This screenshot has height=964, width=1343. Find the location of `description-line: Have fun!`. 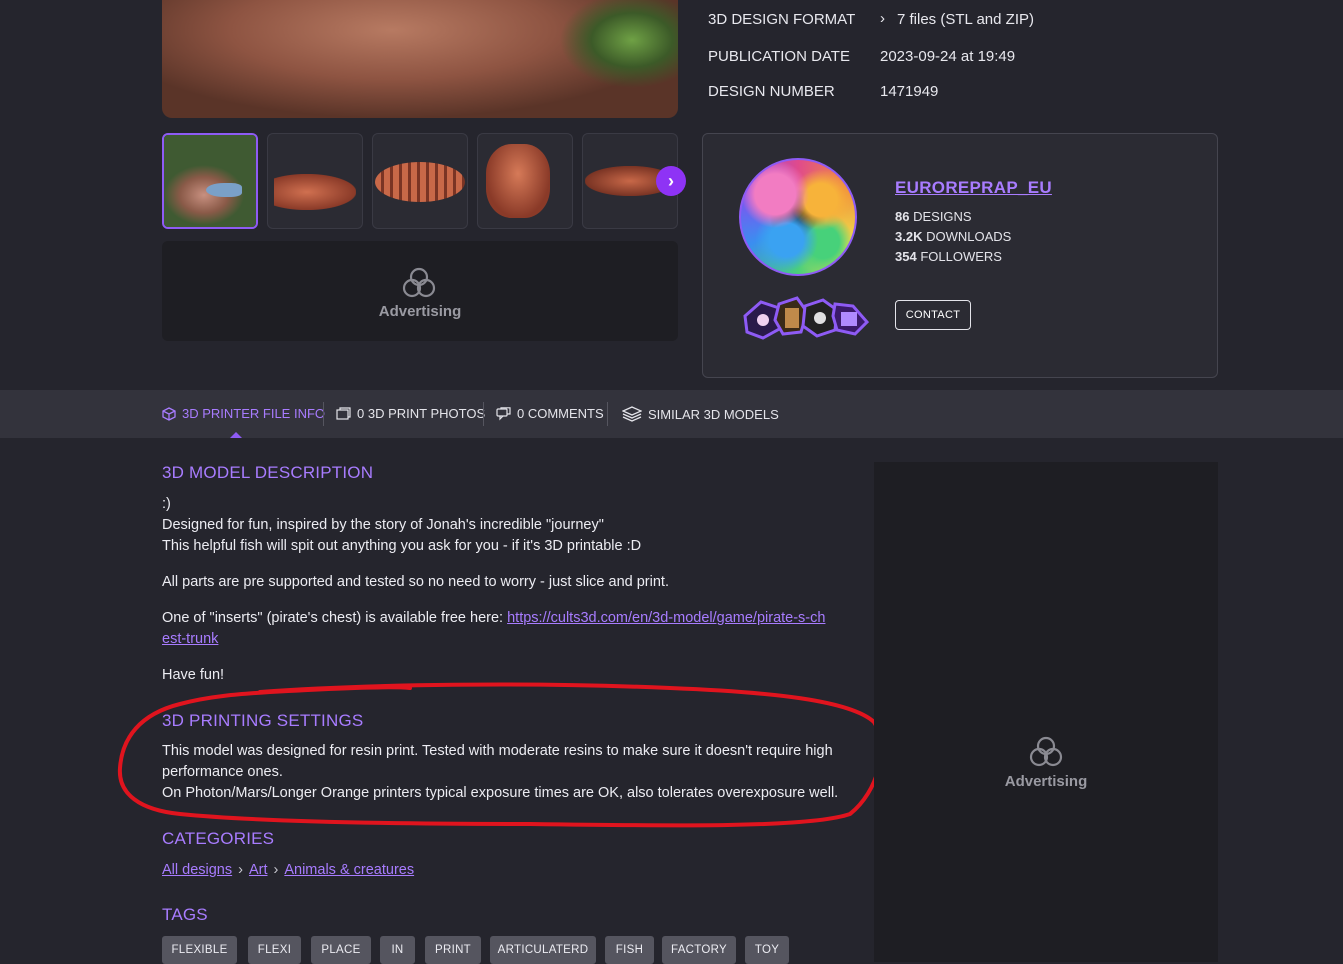

description-line: Have fun! is located at coordinates (193, 675).